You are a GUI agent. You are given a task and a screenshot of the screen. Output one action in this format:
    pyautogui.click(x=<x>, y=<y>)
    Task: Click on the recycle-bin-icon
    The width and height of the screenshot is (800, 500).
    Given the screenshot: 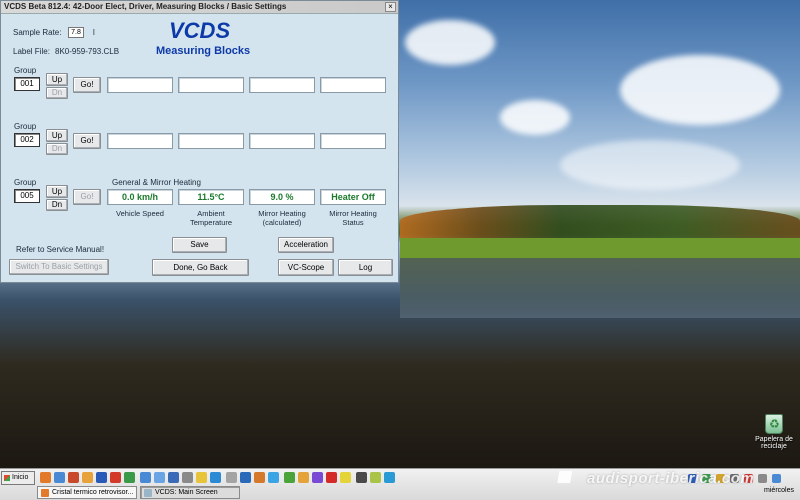 What is the action you would take?
    pyautogui.click(x=774, y=424)
    